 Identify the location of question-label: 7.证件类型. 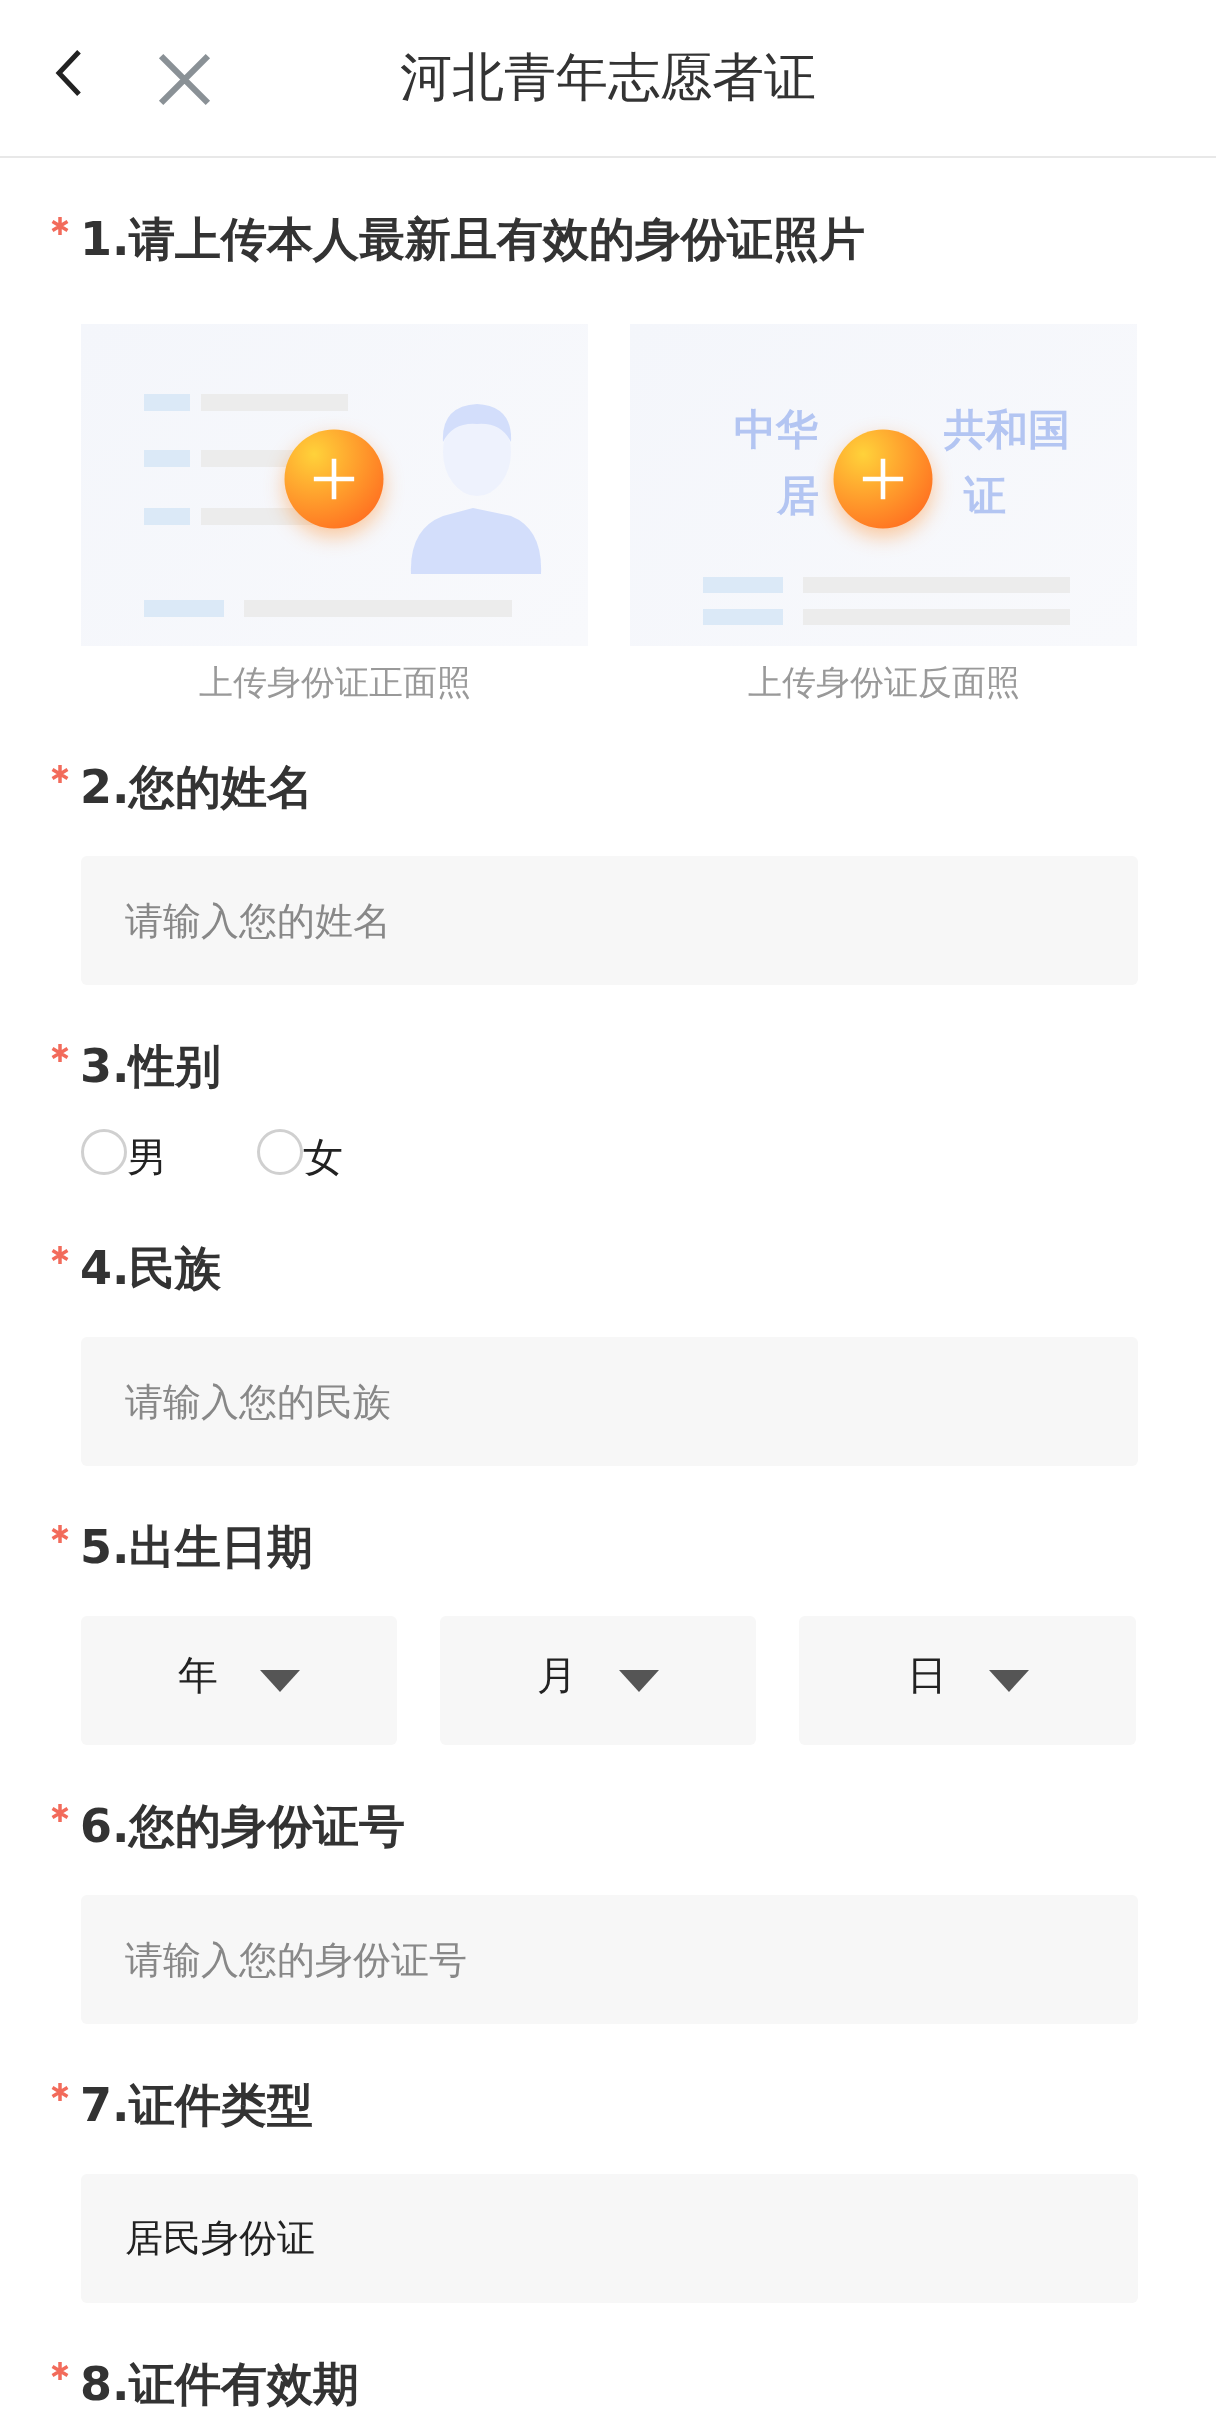
(197, 2105).